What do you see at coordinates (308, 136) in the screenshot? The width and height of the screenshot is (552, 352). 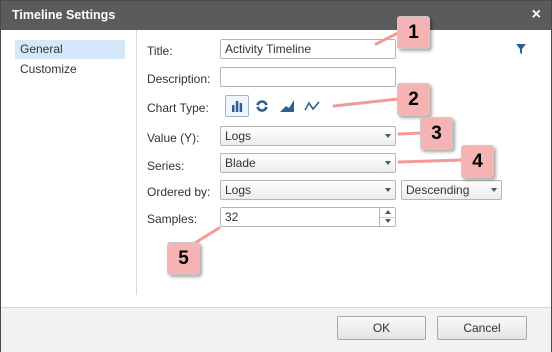 I see `value-y-select: Logs` at bounding box center [308, 136].